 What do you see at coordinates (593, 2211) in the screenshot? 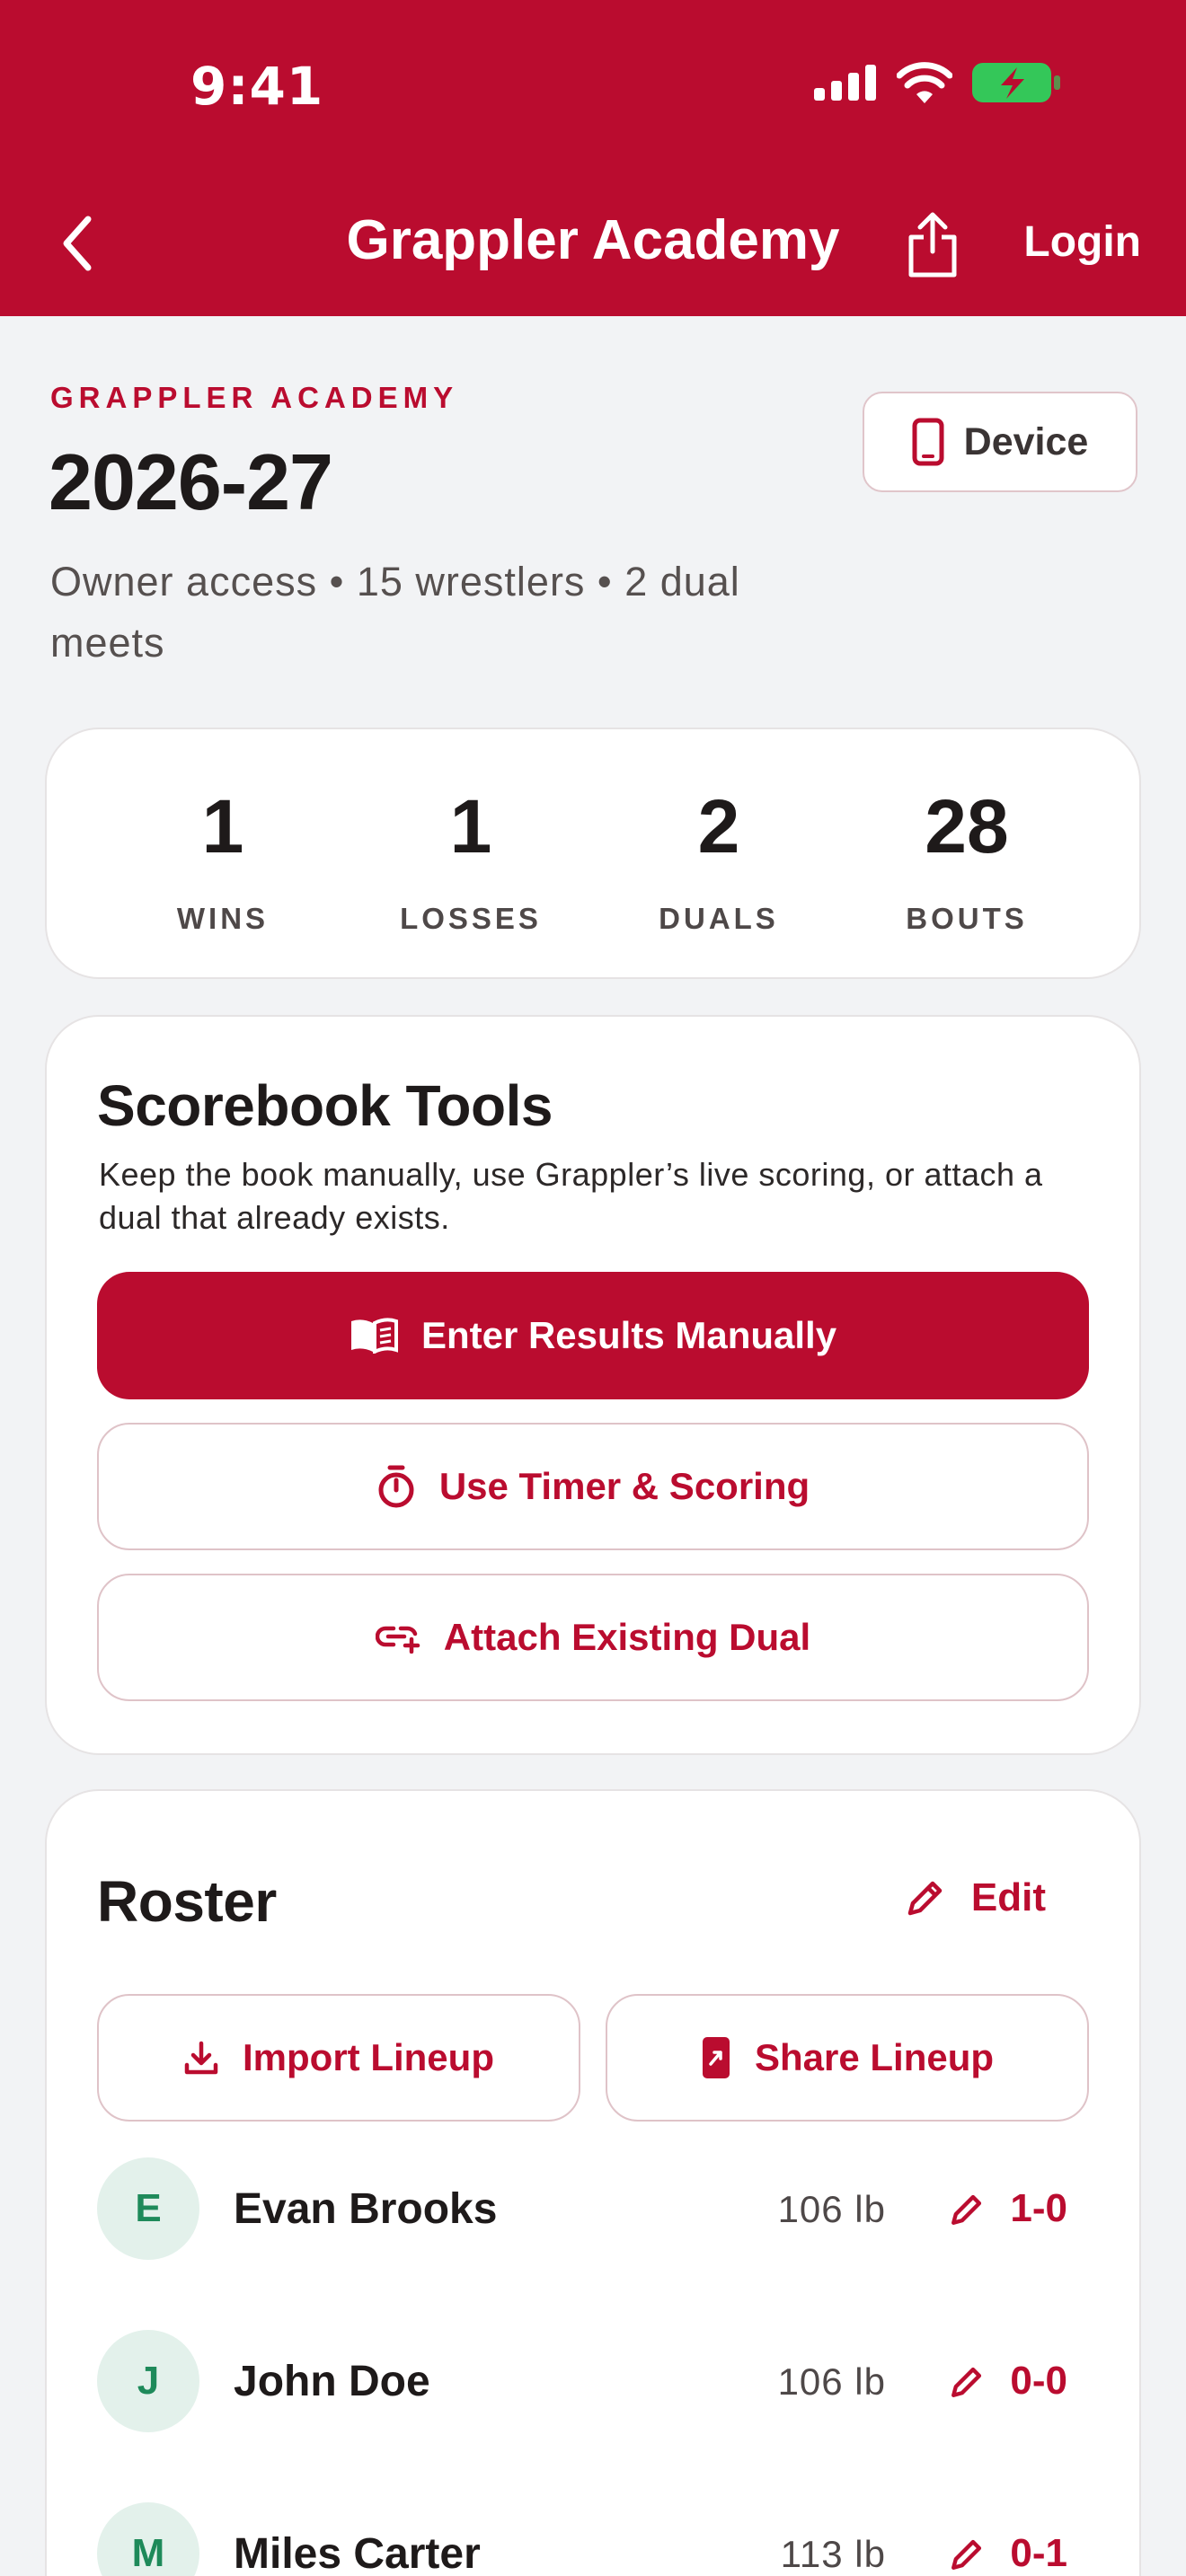
I see `roster-row: E Evan Brooks 106 lb 1-0` at bounding box center [593, 2211].